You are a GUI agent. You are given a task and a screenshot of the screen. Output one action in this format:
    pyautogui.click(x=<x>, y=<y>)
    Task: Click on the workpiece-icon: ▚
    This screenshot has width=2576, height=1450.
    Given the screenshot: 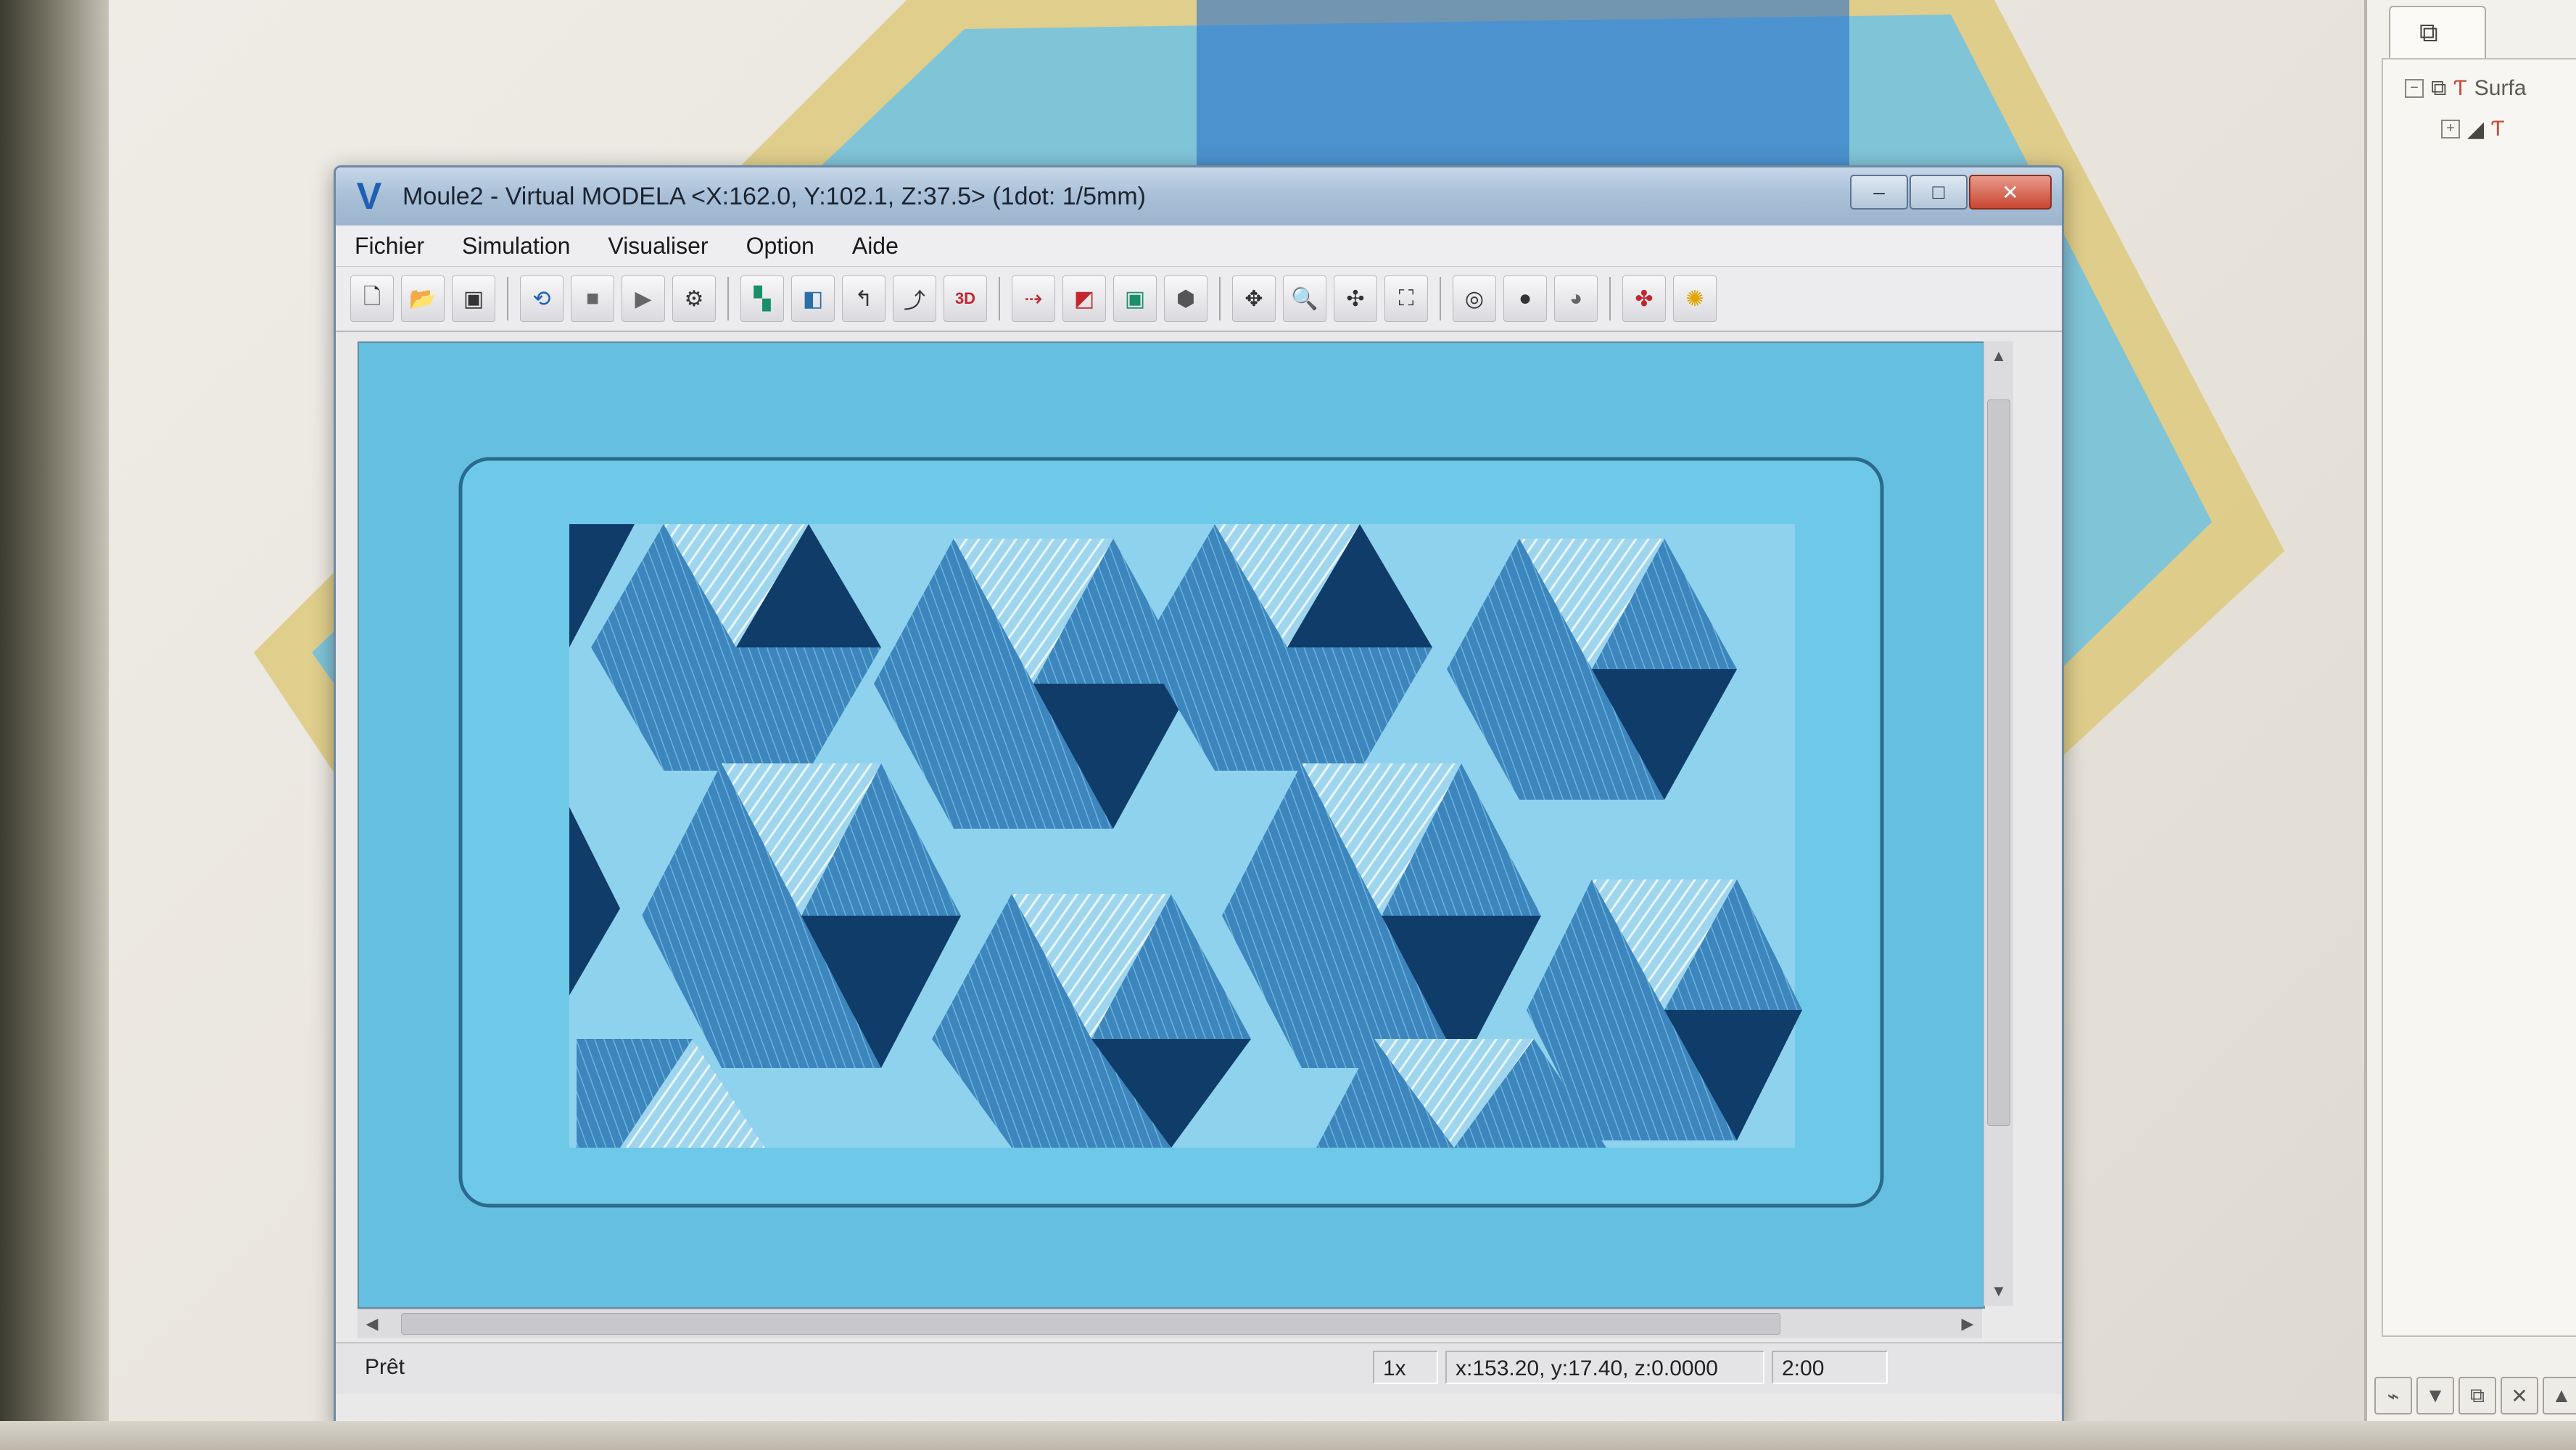 What is the action you would take?
    pyautogui.click(x=762, y=299)
    